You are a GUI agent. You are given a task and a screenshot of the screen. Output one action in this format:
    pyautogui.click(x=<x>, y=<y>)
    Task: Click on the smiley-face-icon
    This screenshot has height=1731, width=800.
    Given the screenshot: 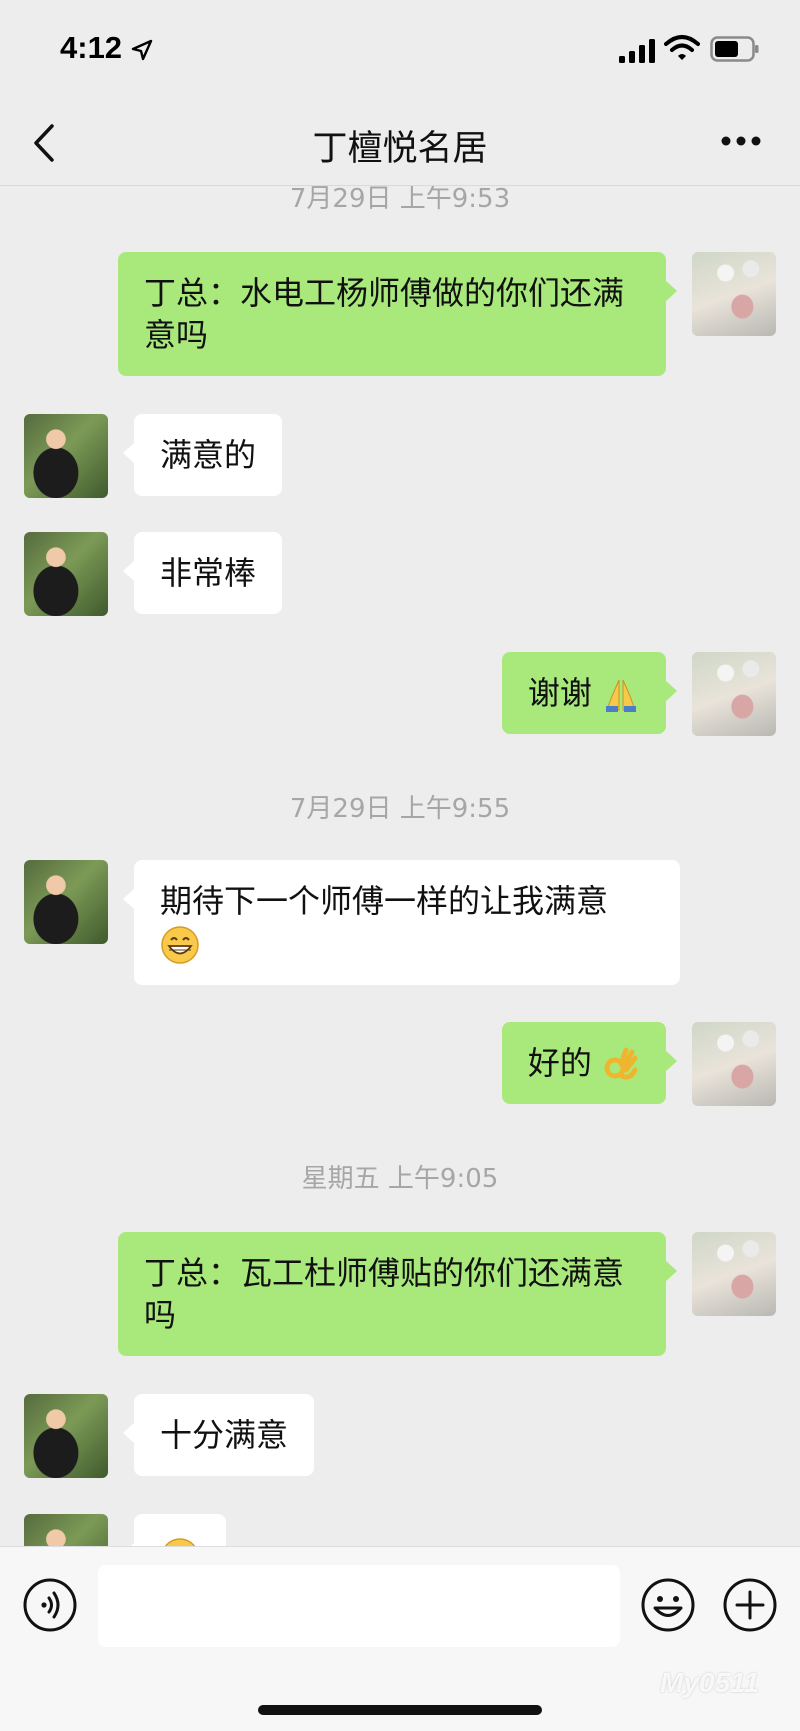 What is the action you would take?
    pyautogui.click(x=668, y=1605)
    